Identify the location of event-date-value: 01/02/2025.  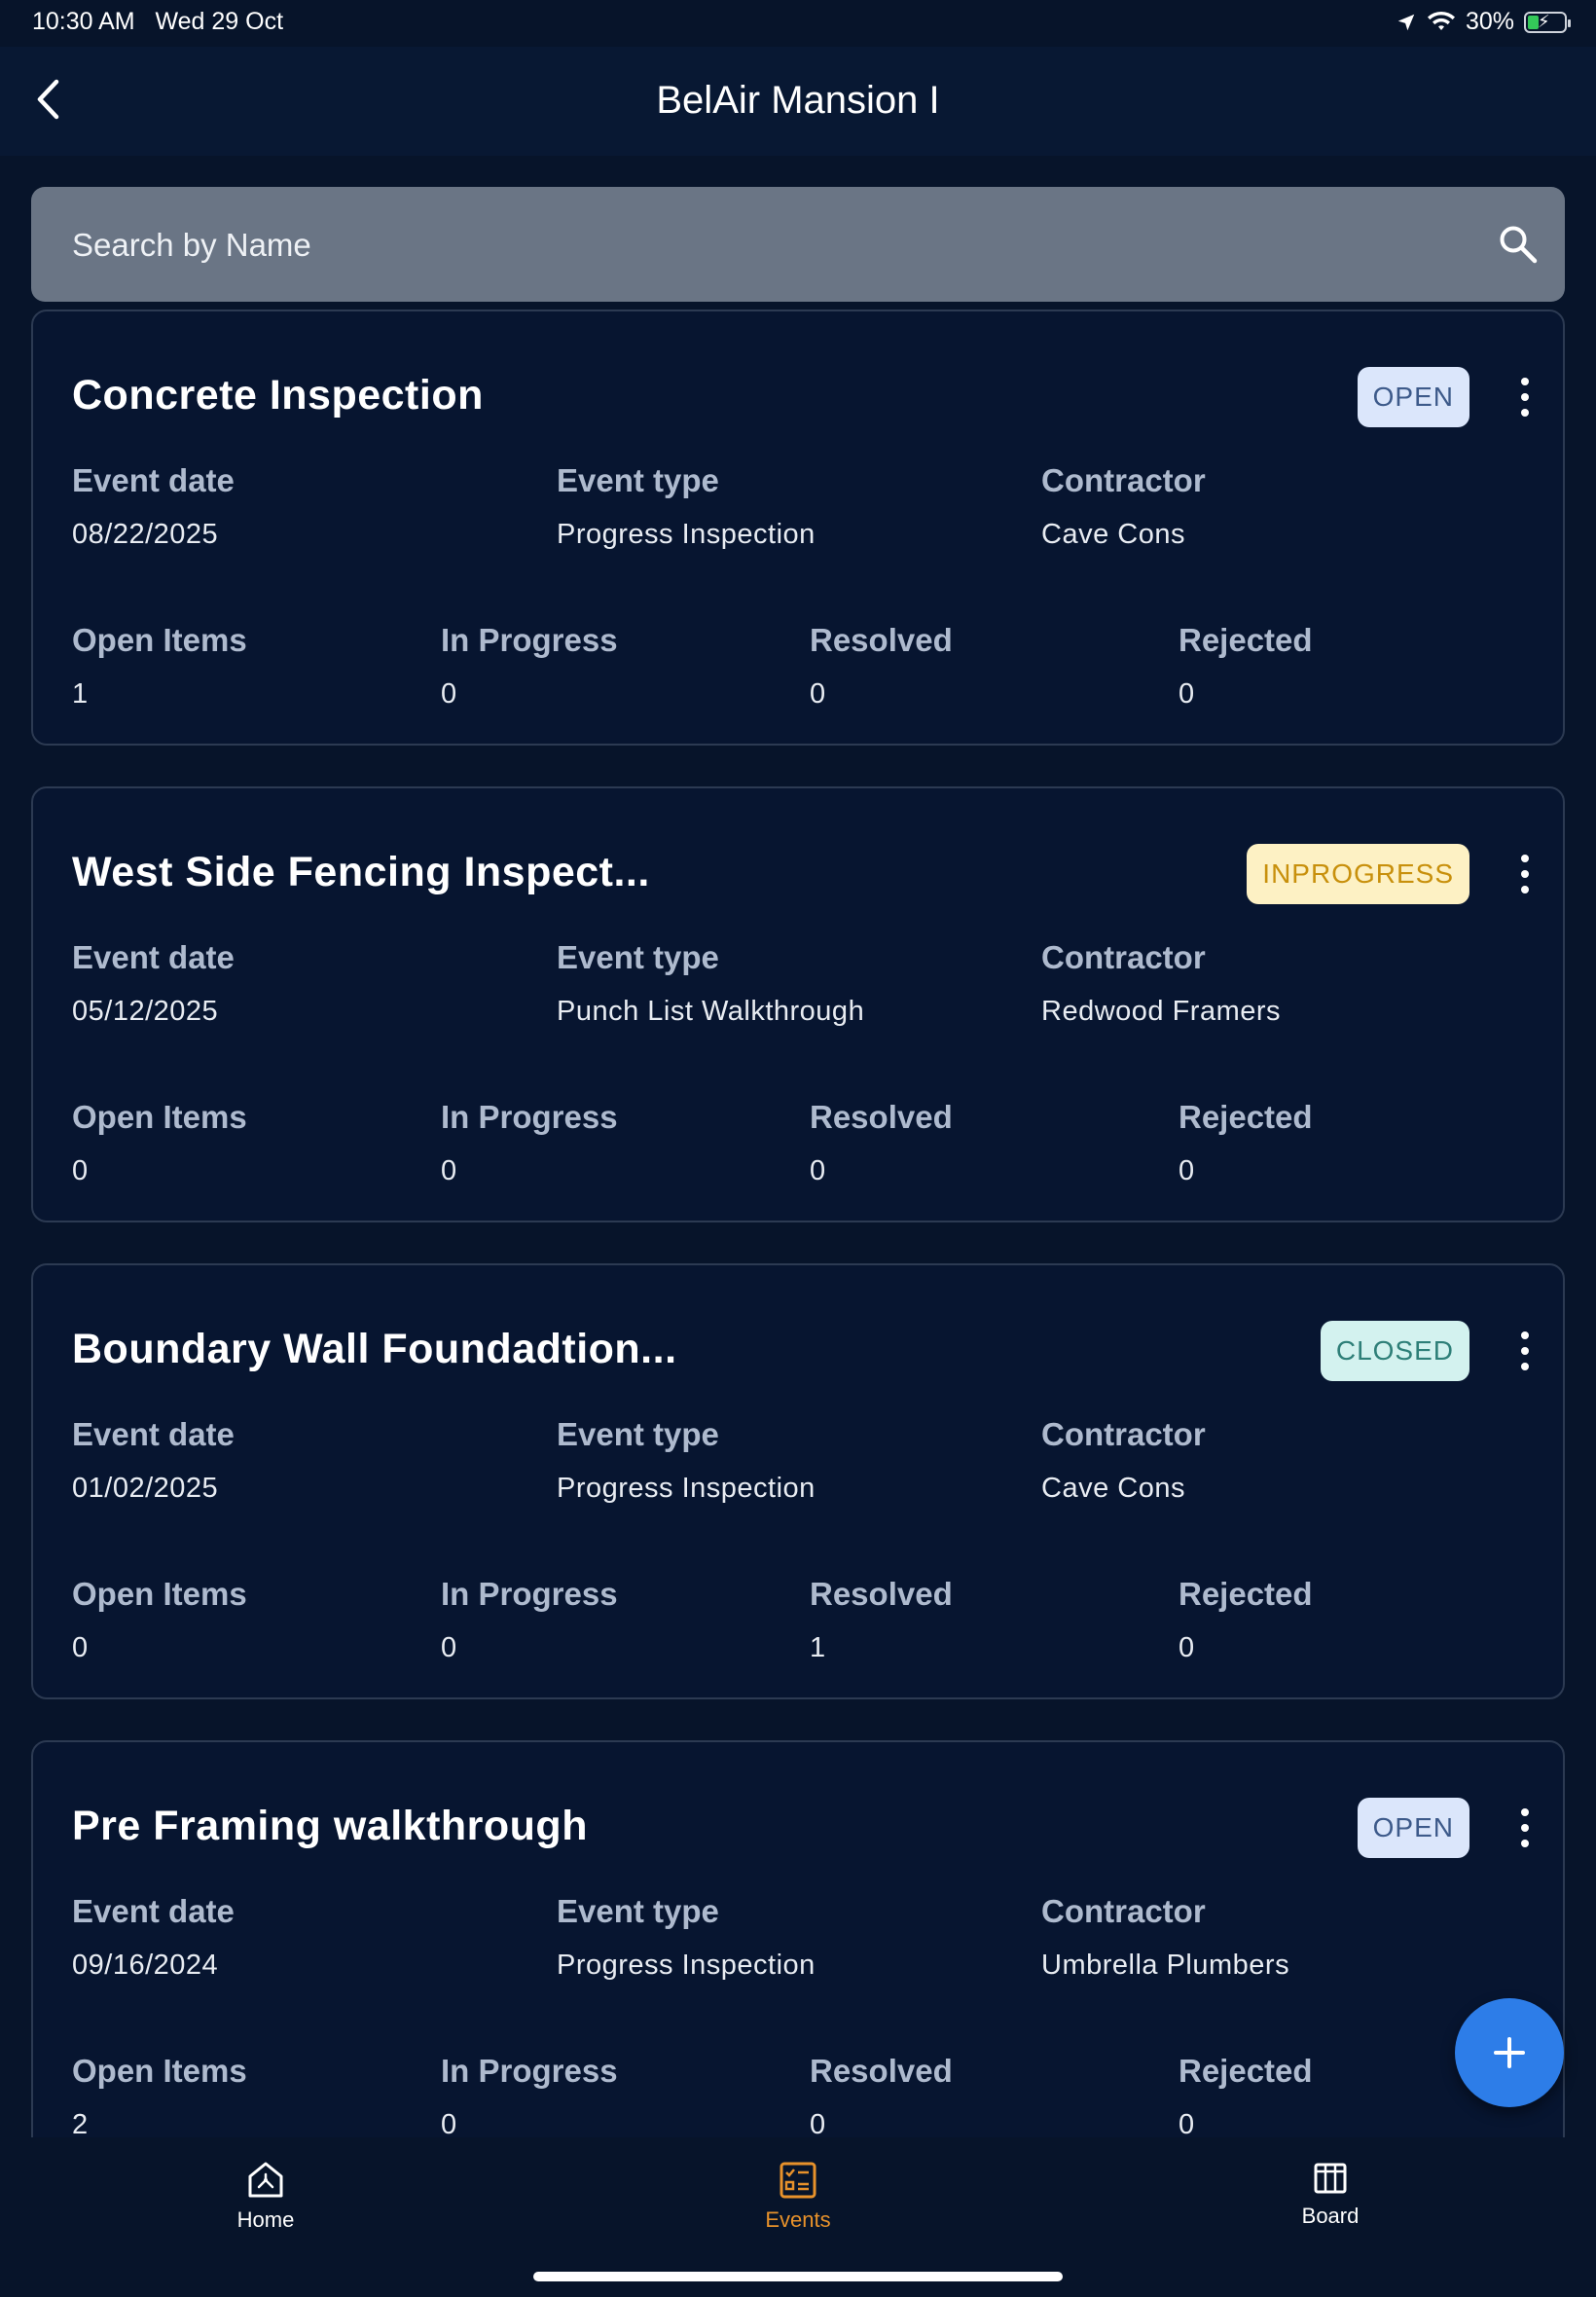
(145, 1488).